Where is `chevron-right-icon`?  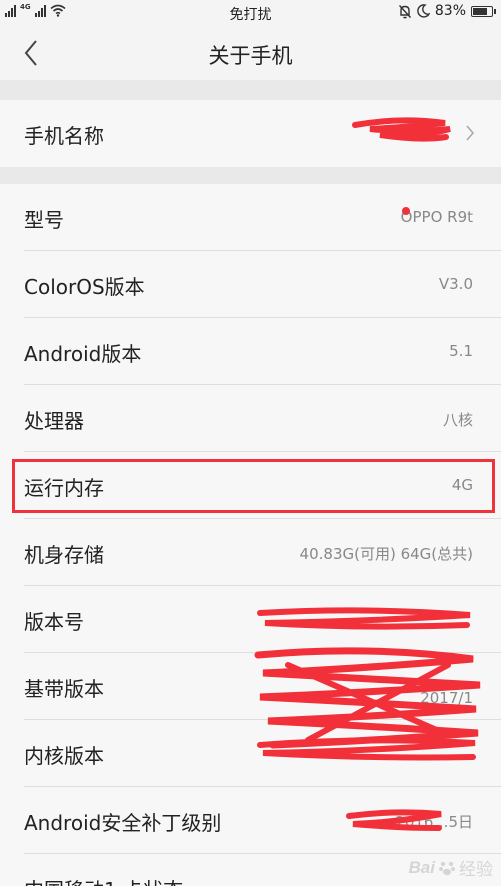
chevron-right-icon is located at coordinates (470, 133).